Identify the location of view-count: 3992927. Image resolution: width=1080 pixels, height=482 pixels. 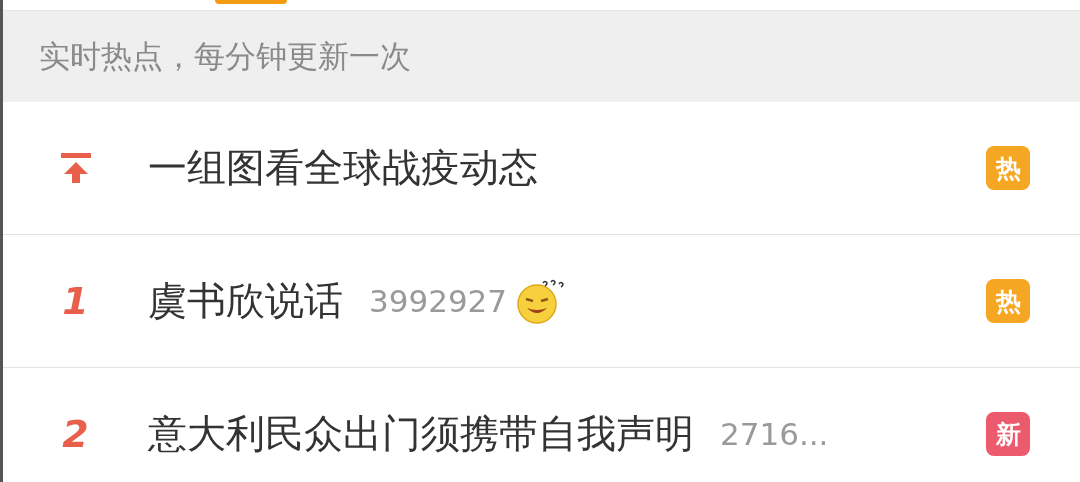
(438, 301).